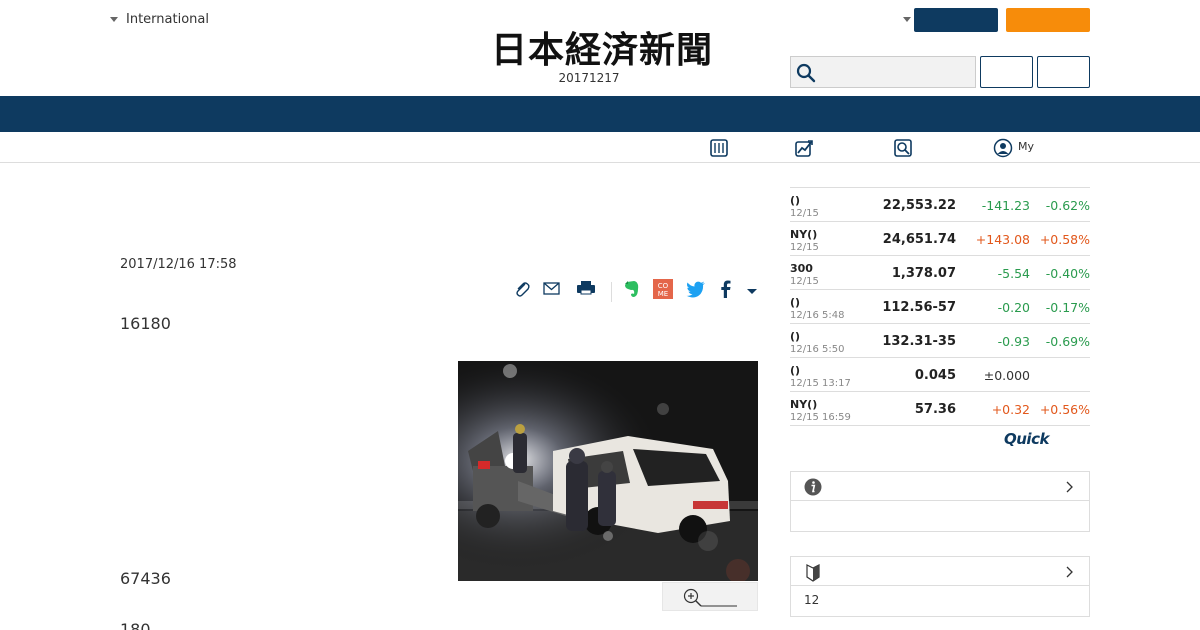 Image resolution: width=1200 pixels, height=630 pixels. I want to click on article-paragraph: 16180, so click(145, 323).